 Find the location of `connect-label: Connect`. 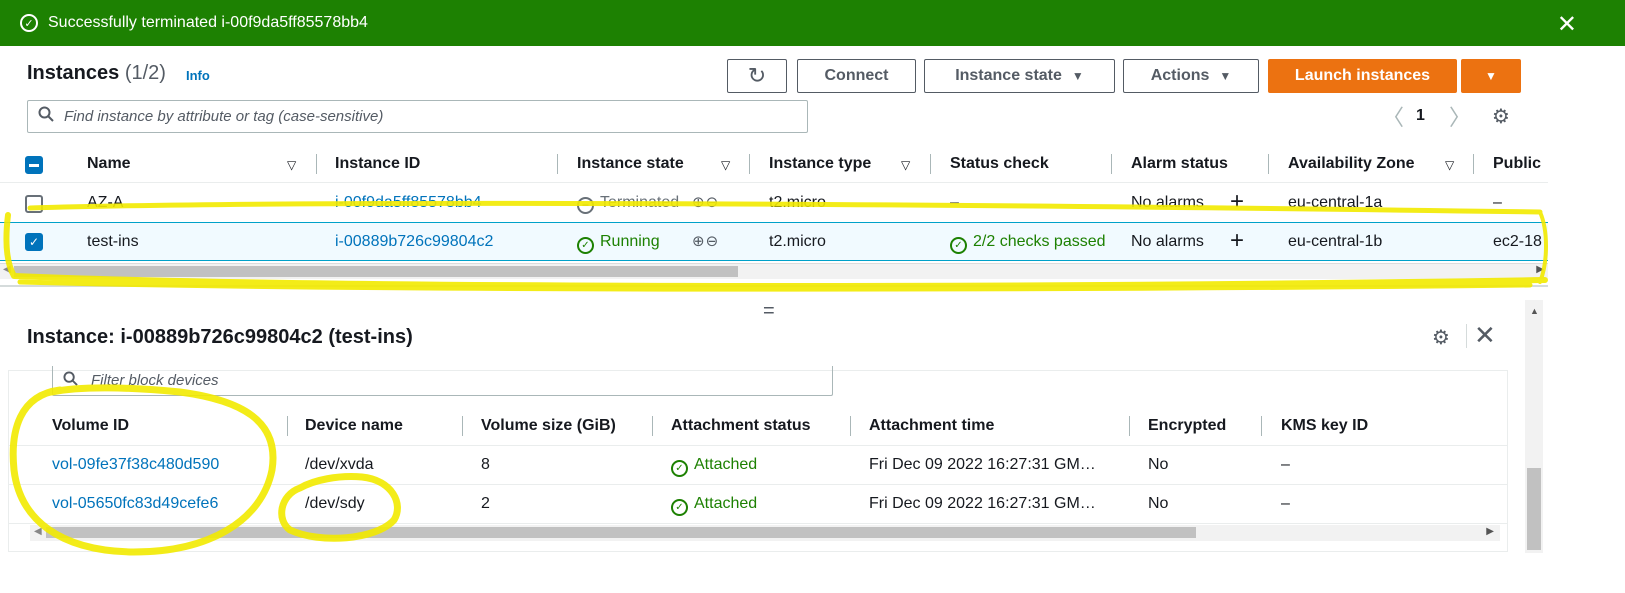

connect-label: Connect is located at coordinates (856, 75).